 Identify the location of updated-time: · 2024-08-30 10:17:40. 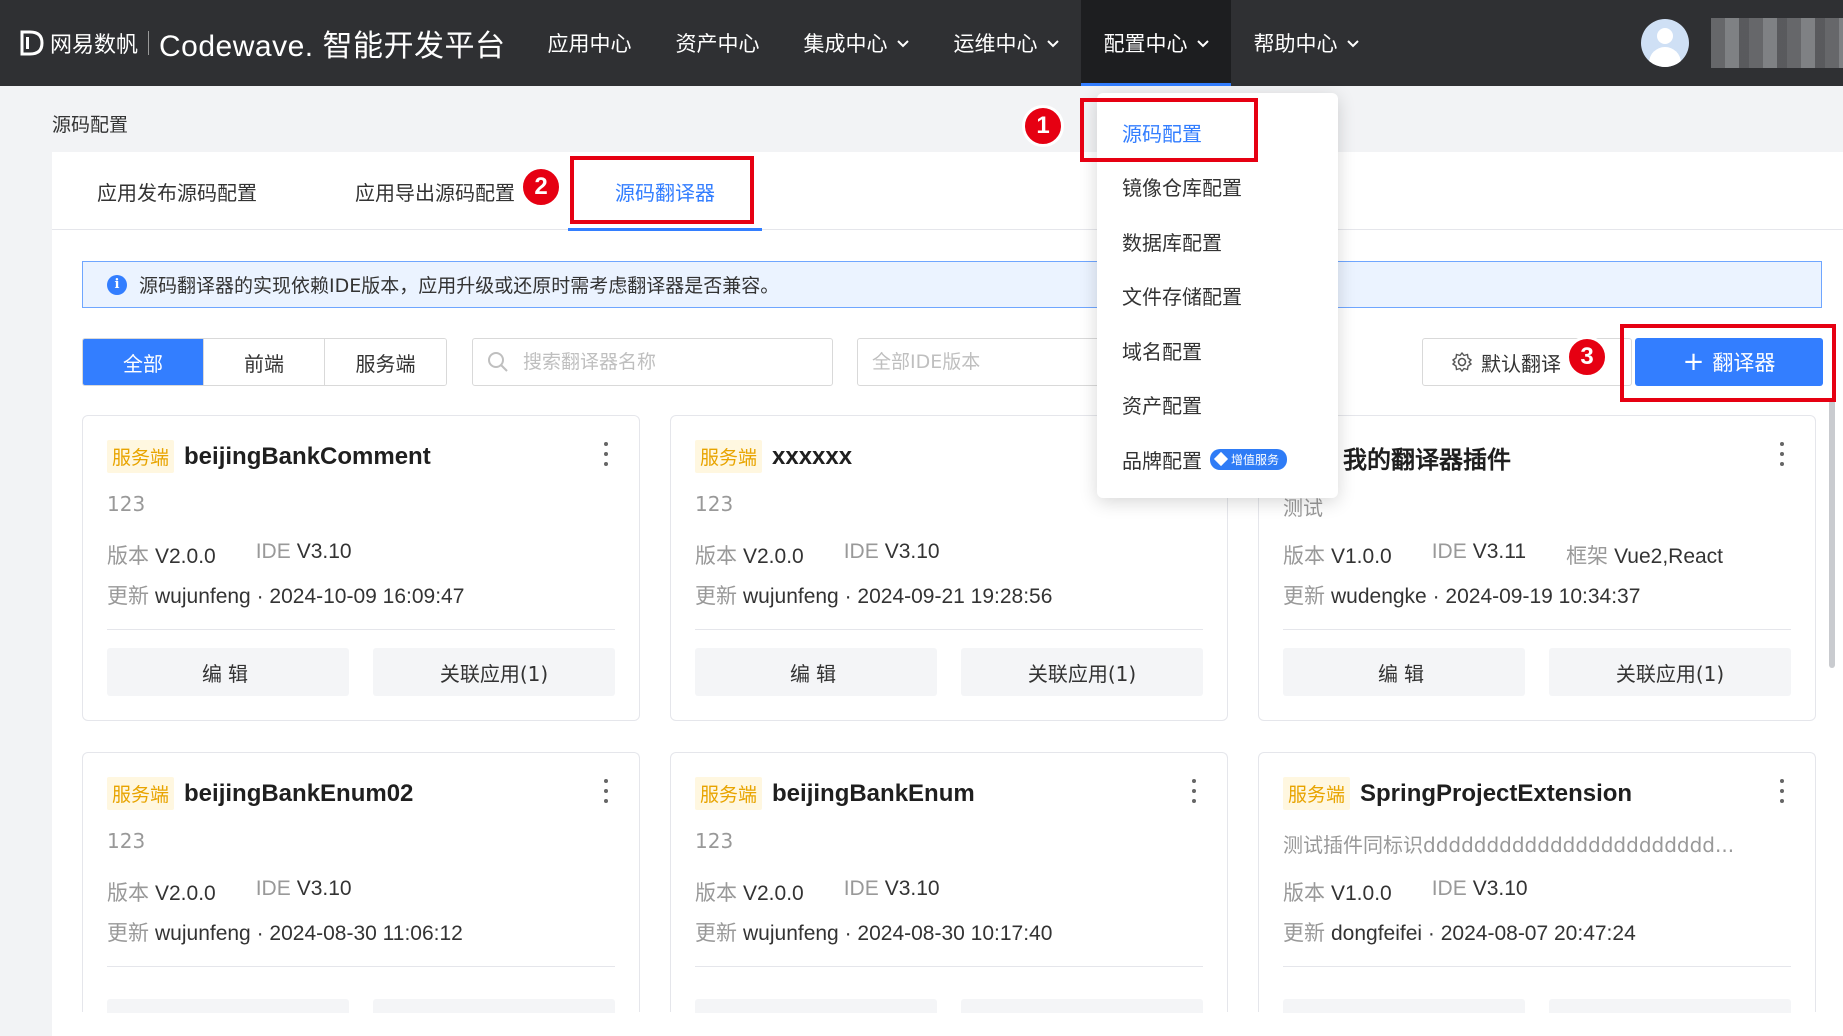
(948, 933).